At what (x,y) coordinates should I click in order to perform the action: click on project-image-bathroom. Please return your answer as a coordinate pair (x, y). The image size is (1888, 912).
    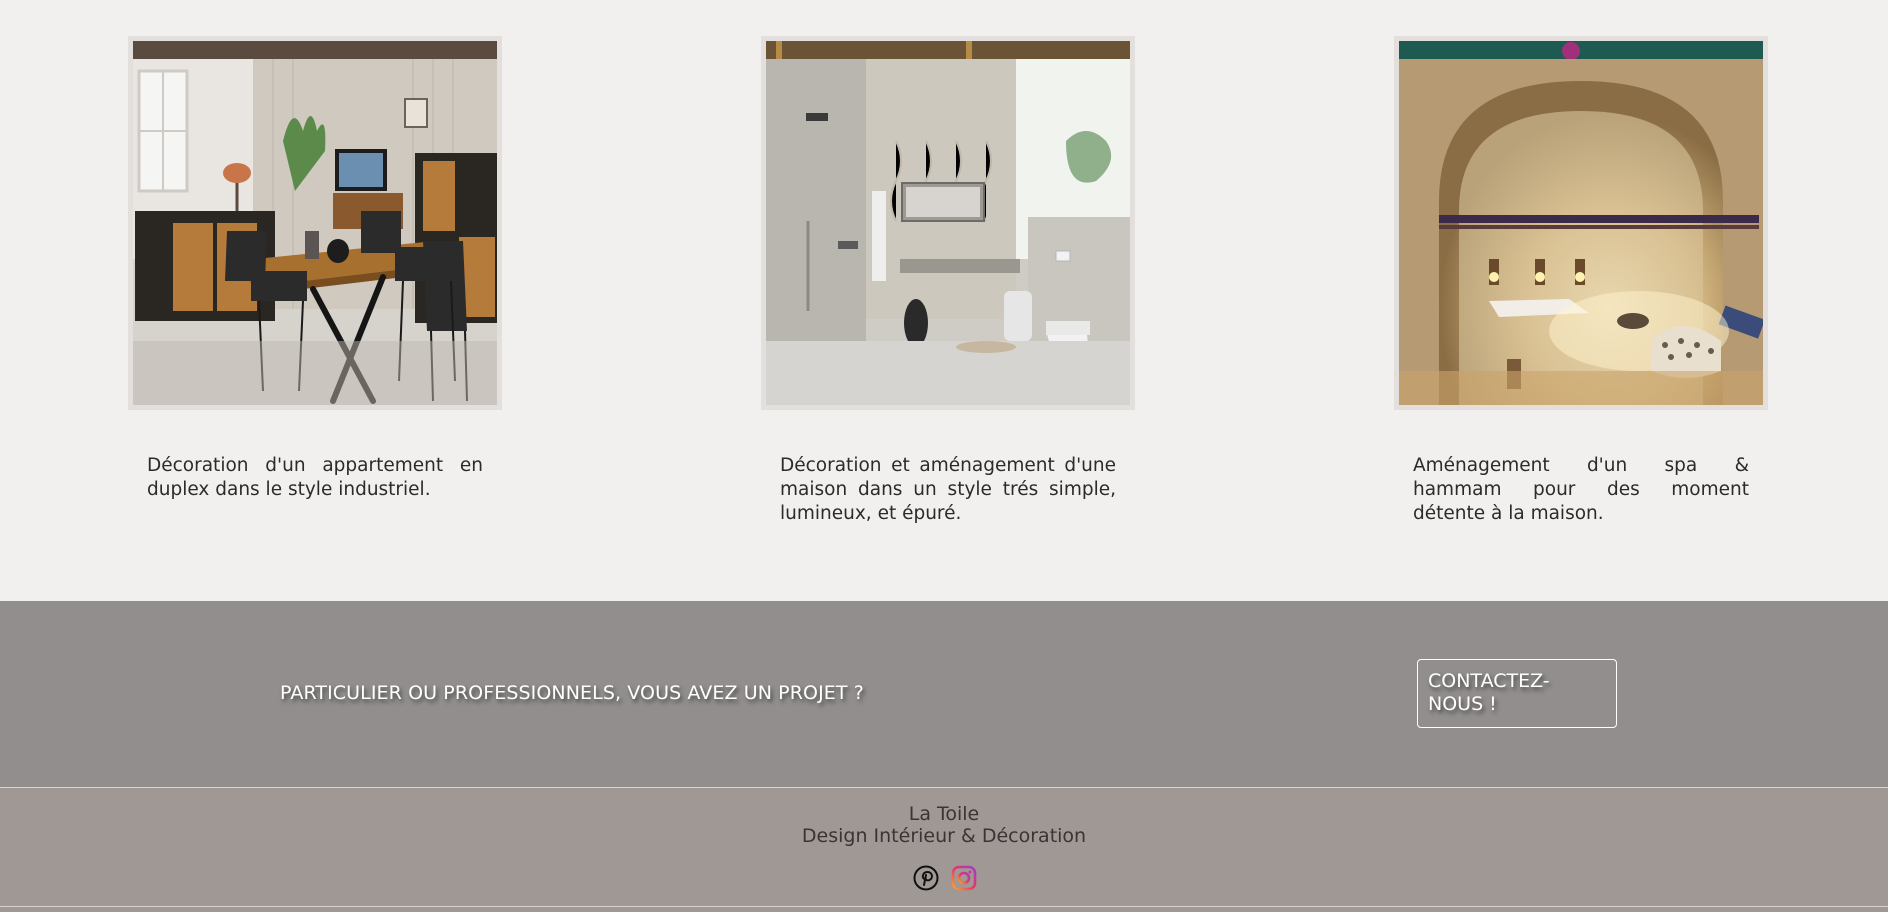
    Looking at the image, I should click on (948, 223).